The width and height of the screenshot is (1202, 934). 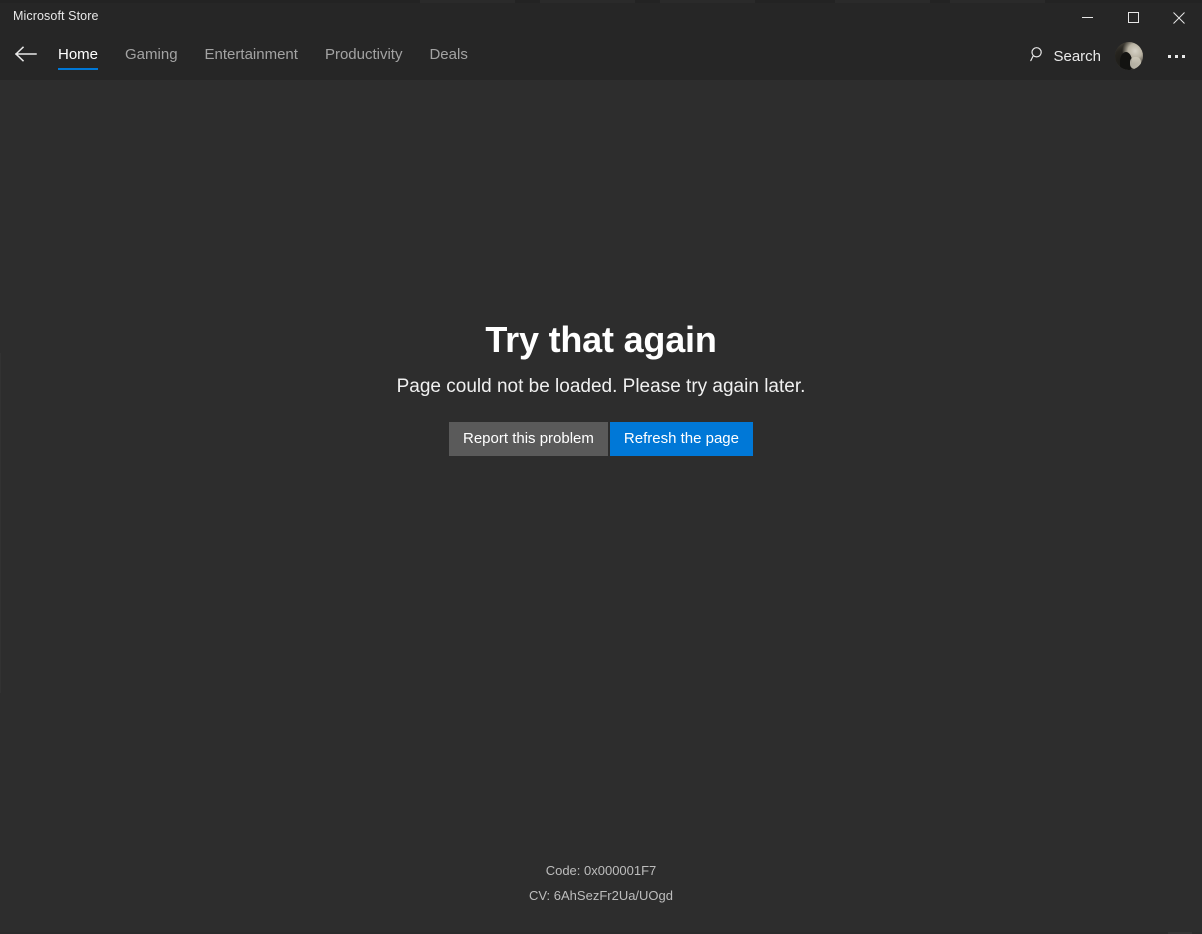 I want to click on minimize-button, so click(x=1087, y=17).